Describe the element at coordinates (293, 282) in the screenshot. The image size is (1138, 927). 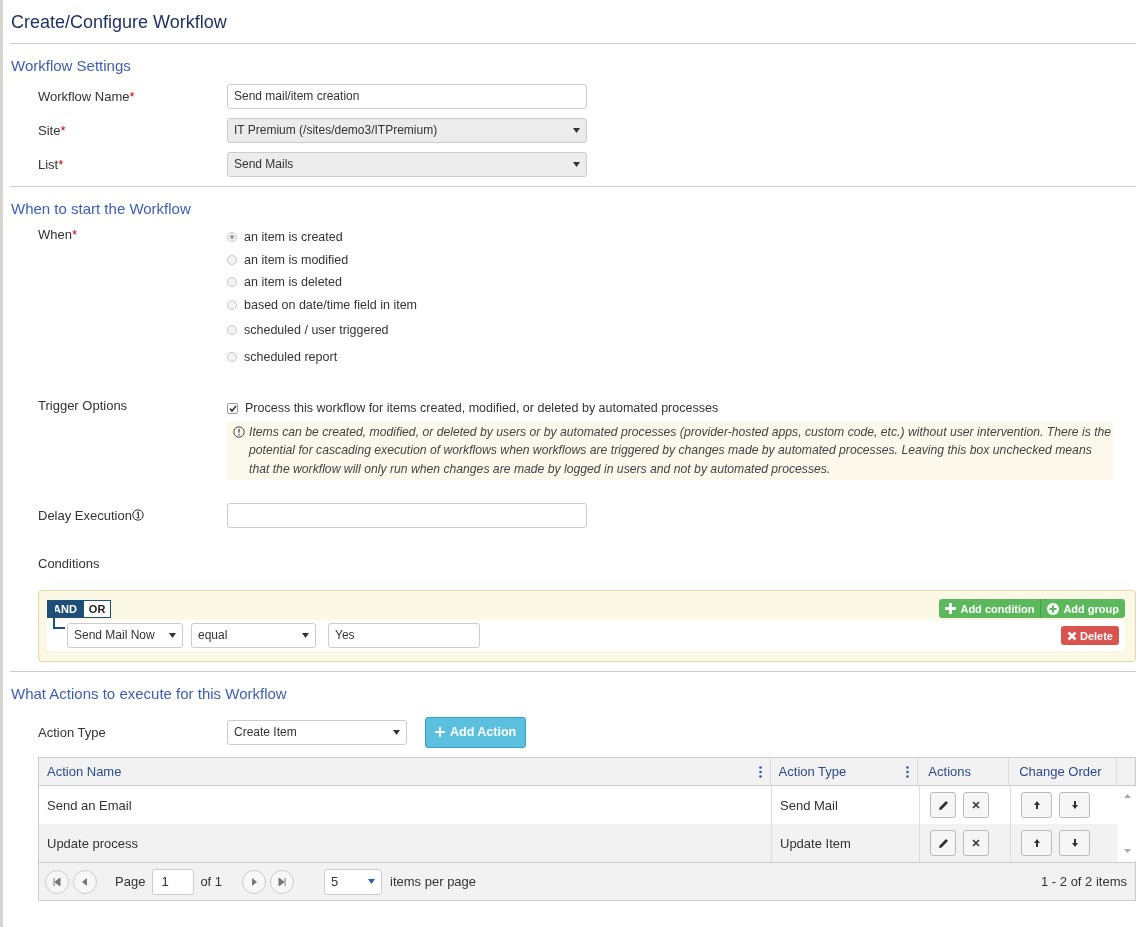
I see `option-label: an item is deleted` at that location.